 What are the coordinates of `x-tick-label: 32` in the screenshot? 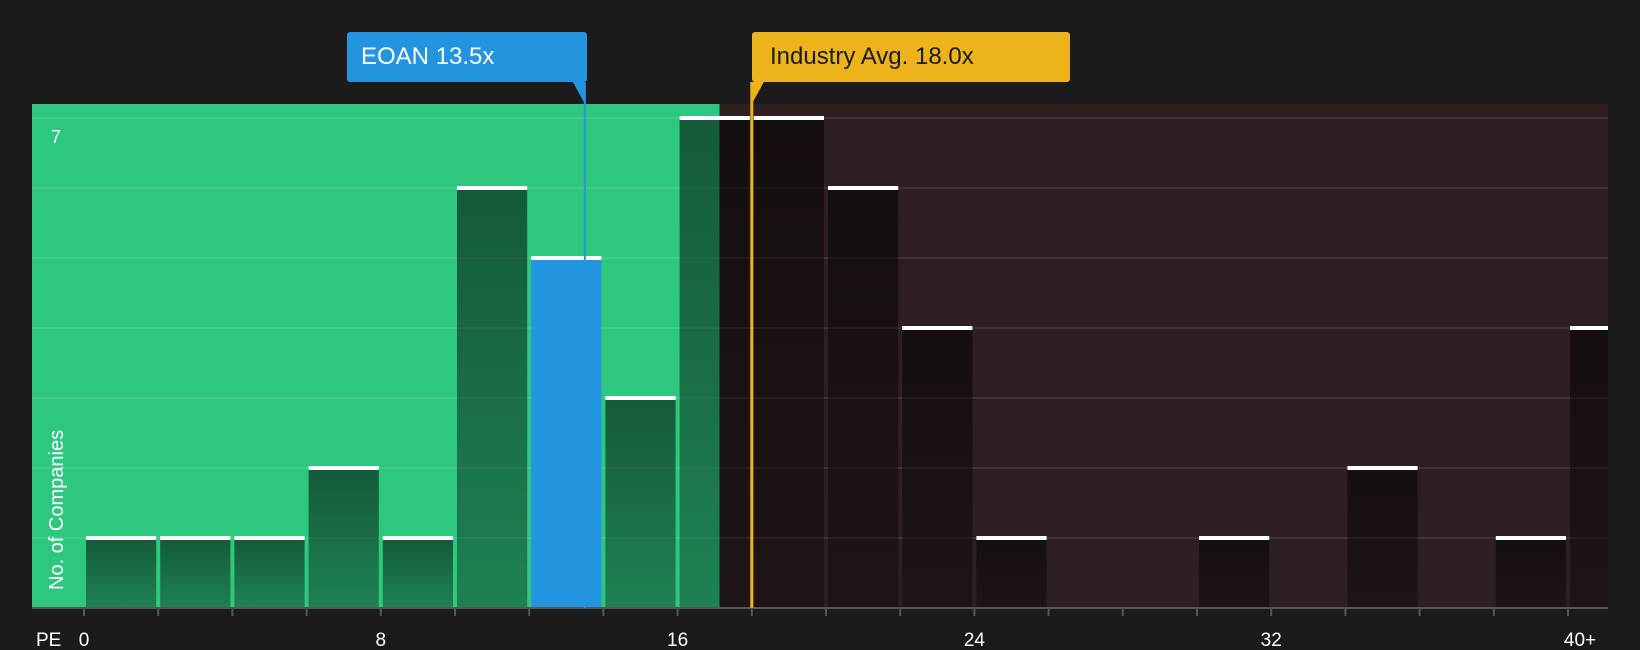 It's located at (1271, 640).